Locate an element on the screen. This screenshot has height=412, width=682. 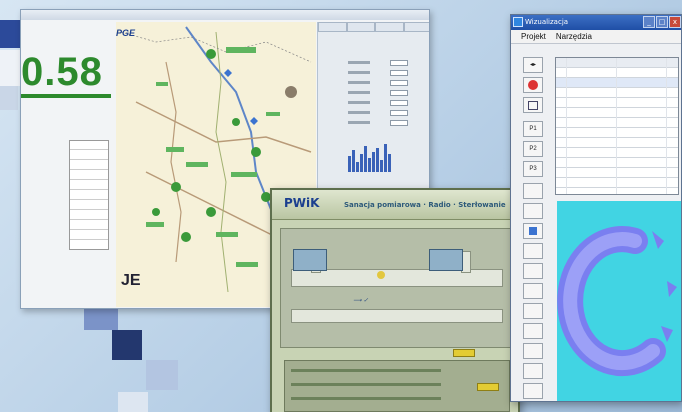
data-grid is located at coordinates (617, 126).